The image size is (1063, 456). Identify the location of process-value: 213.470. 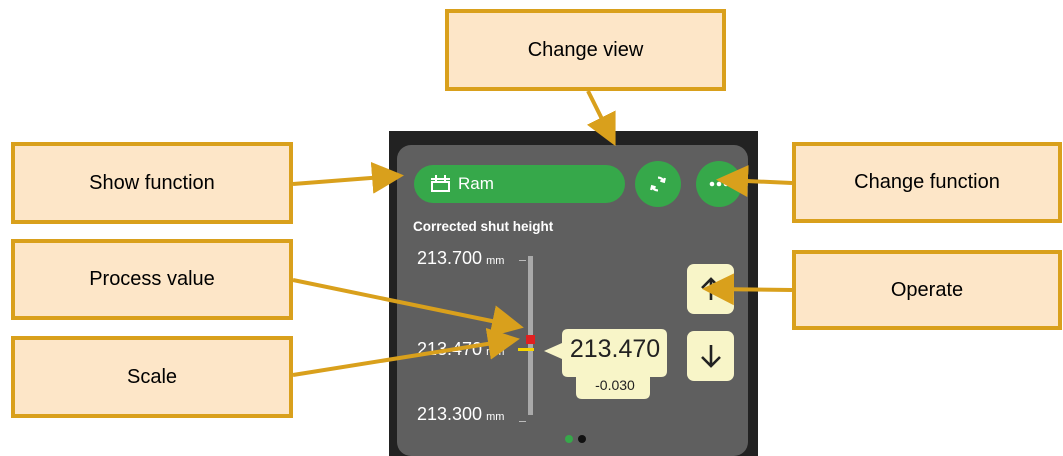
(615, 349).